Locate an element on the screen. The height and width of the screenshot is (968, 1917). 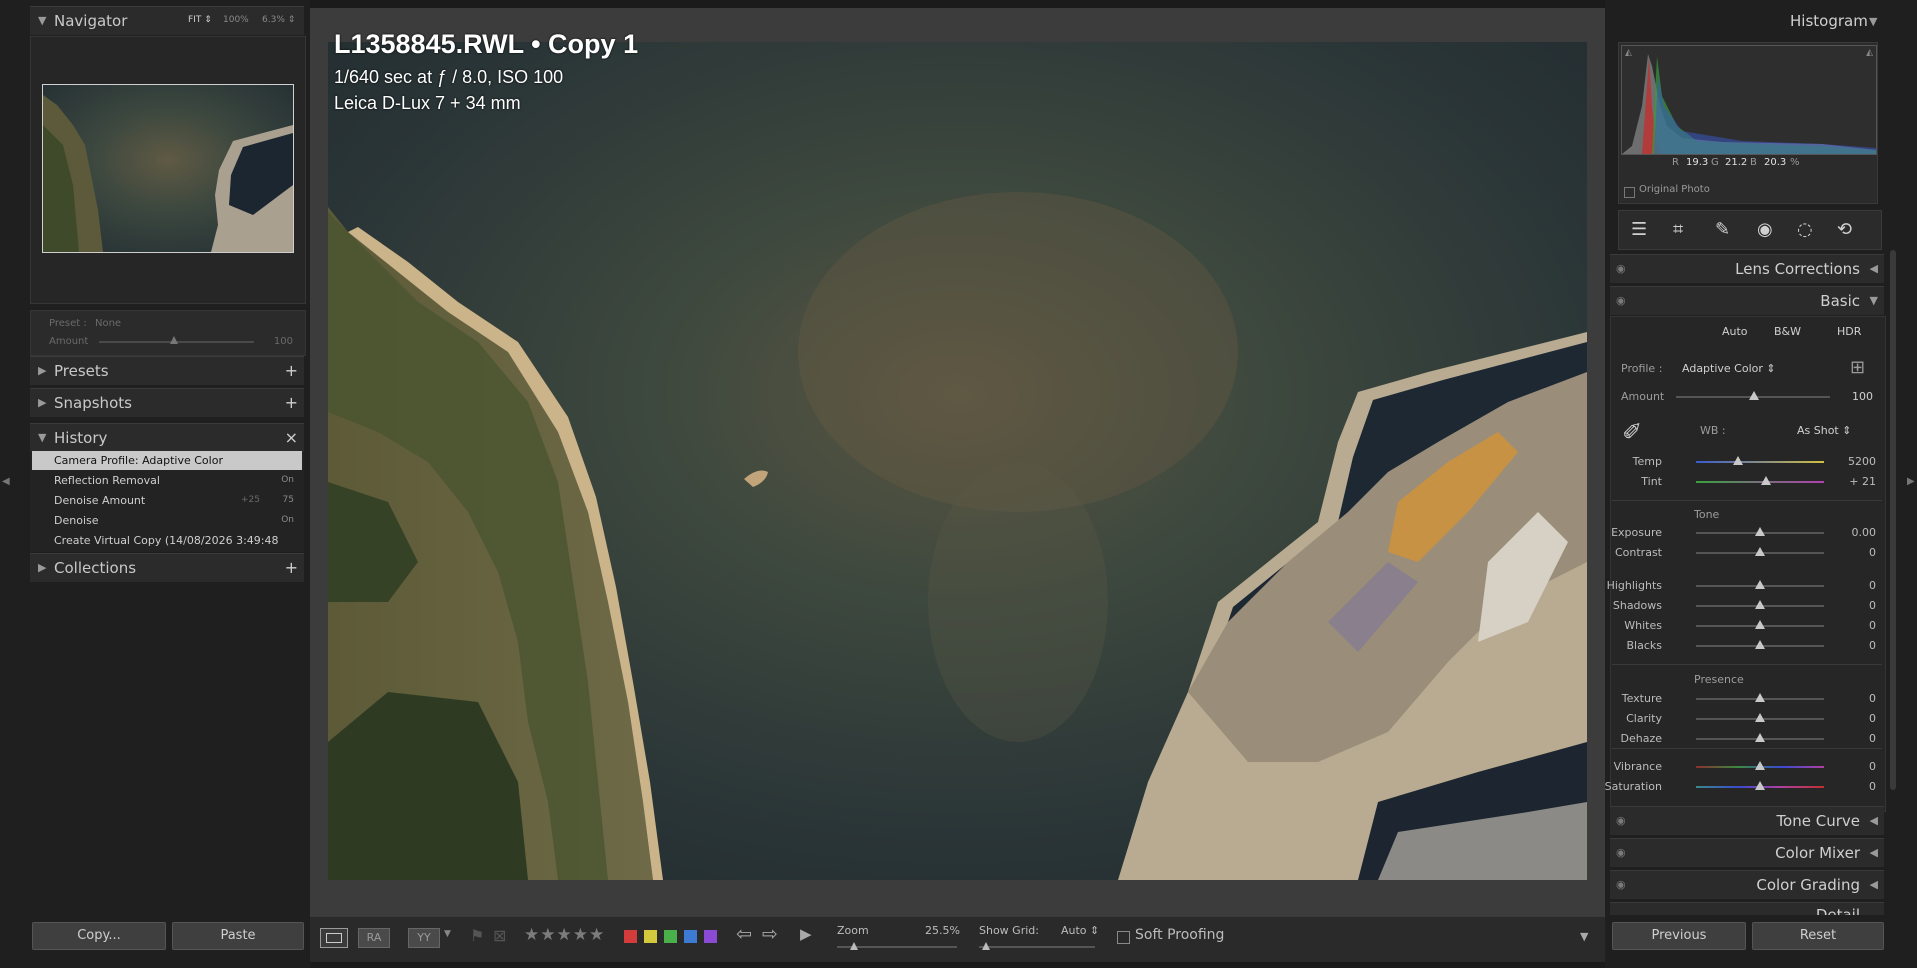
show-grid-select: Auto ⇕ is located at coordinates (1080, 930).